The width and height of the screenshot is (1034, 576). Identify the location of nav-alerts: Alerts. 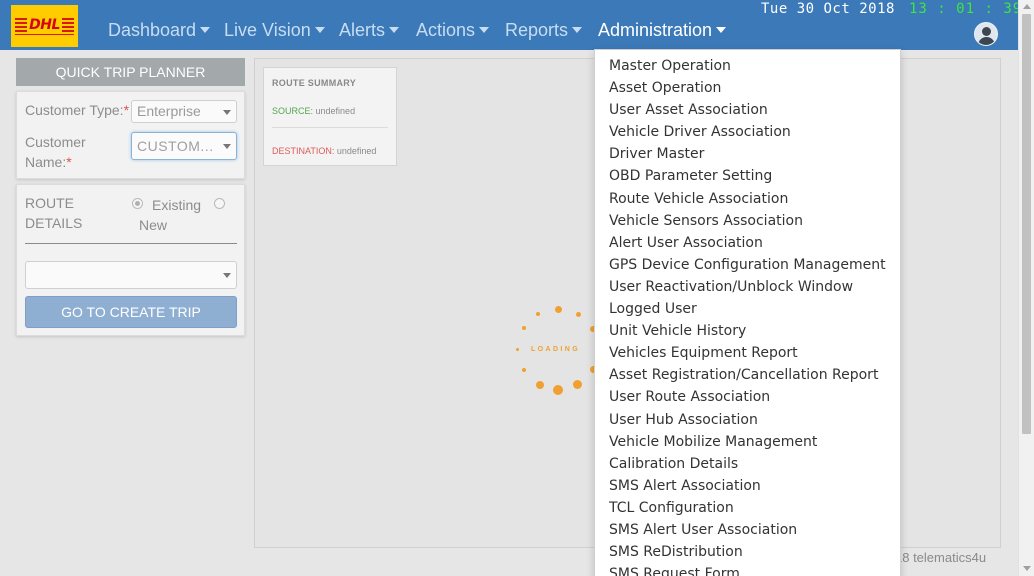
(369, 32).